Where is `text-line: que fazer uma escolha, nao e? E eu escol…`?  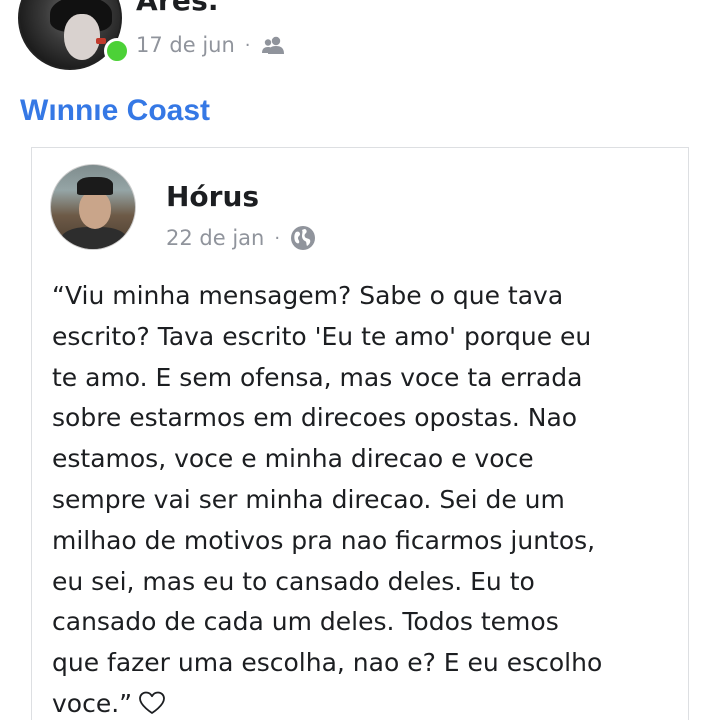 text-line: que fazer uma escolha, nao e? E eu escol… is located at coordinates (327, 663).